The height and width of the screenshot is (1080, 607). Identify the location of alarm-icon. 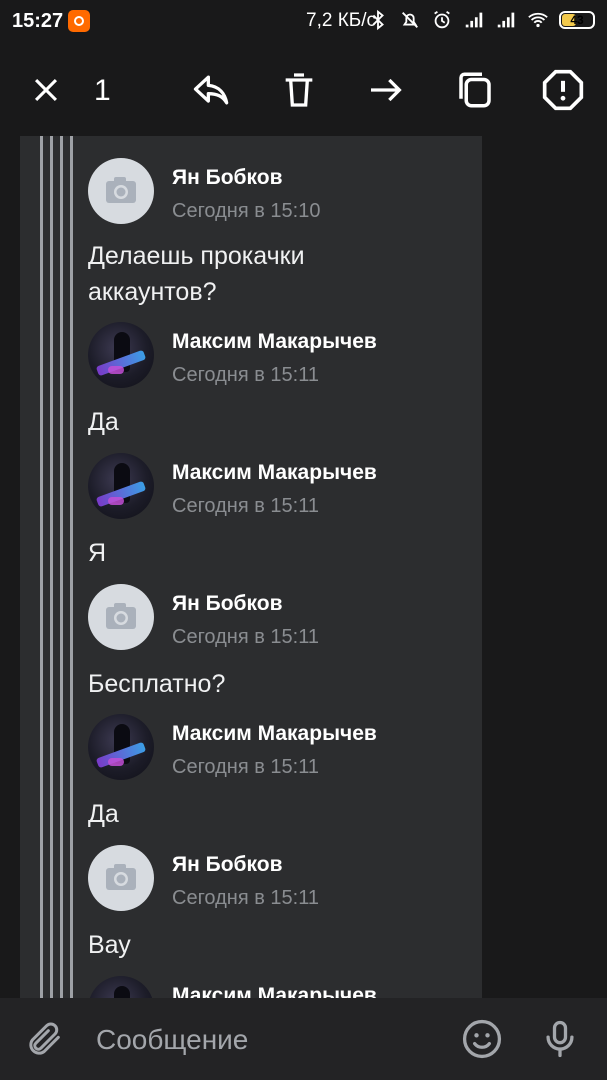
(442, 19).